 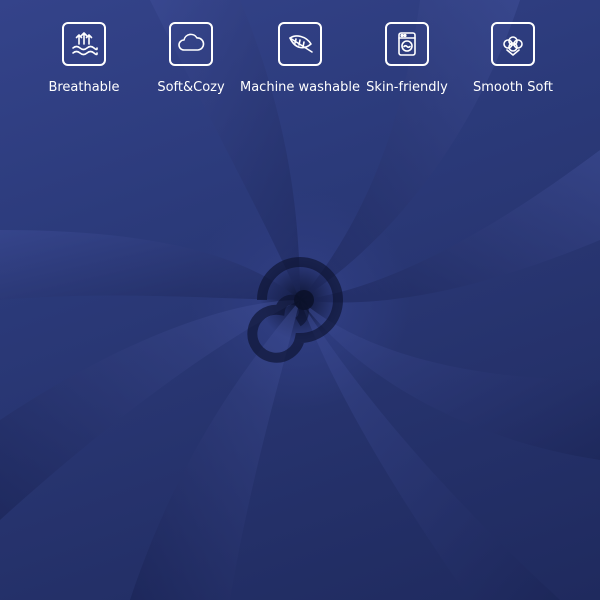 What do you see at coordinates (300, 87) in the screenshot?
I see `feature-label: Machine washable` at bounding box center [300, 87].